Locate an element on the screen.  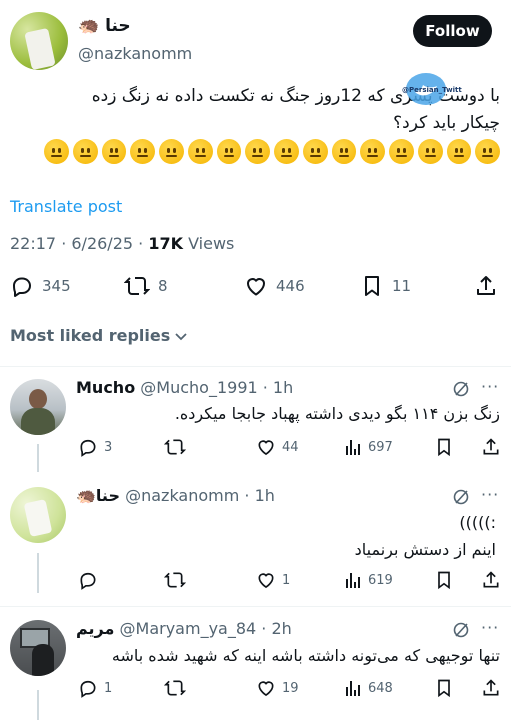
reply-views-count: 648 is located at coordinates (380, 688).